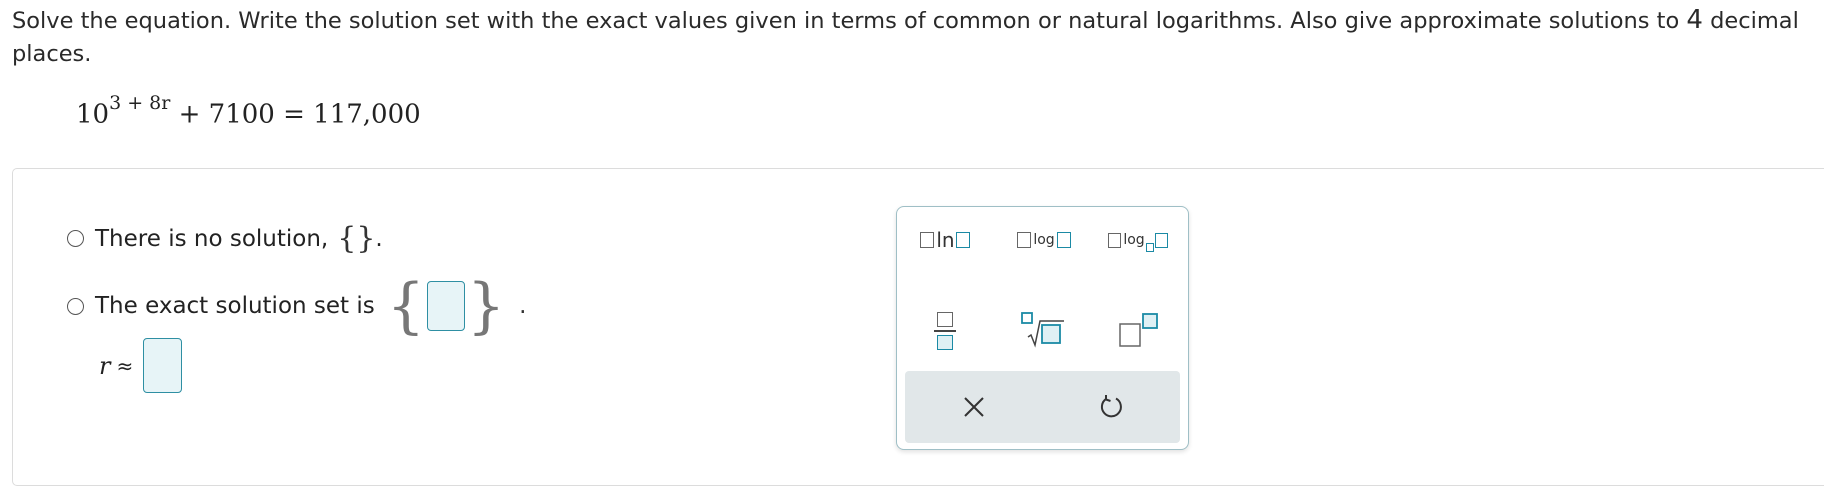 This screenshot has height=499, width=1824. Describe the element at coordinates (486, 306) in the screenshot. I see `right-brace: }` at that location.